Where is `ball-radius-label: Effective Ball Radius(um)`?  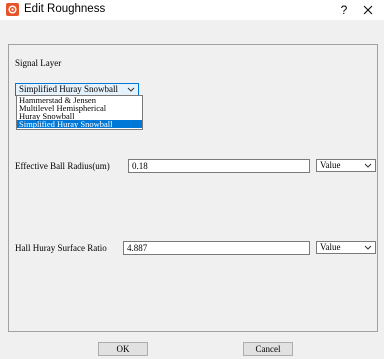 ball-radius-label: Effective Ball Radius(um) is located at coordinates (62, 166).